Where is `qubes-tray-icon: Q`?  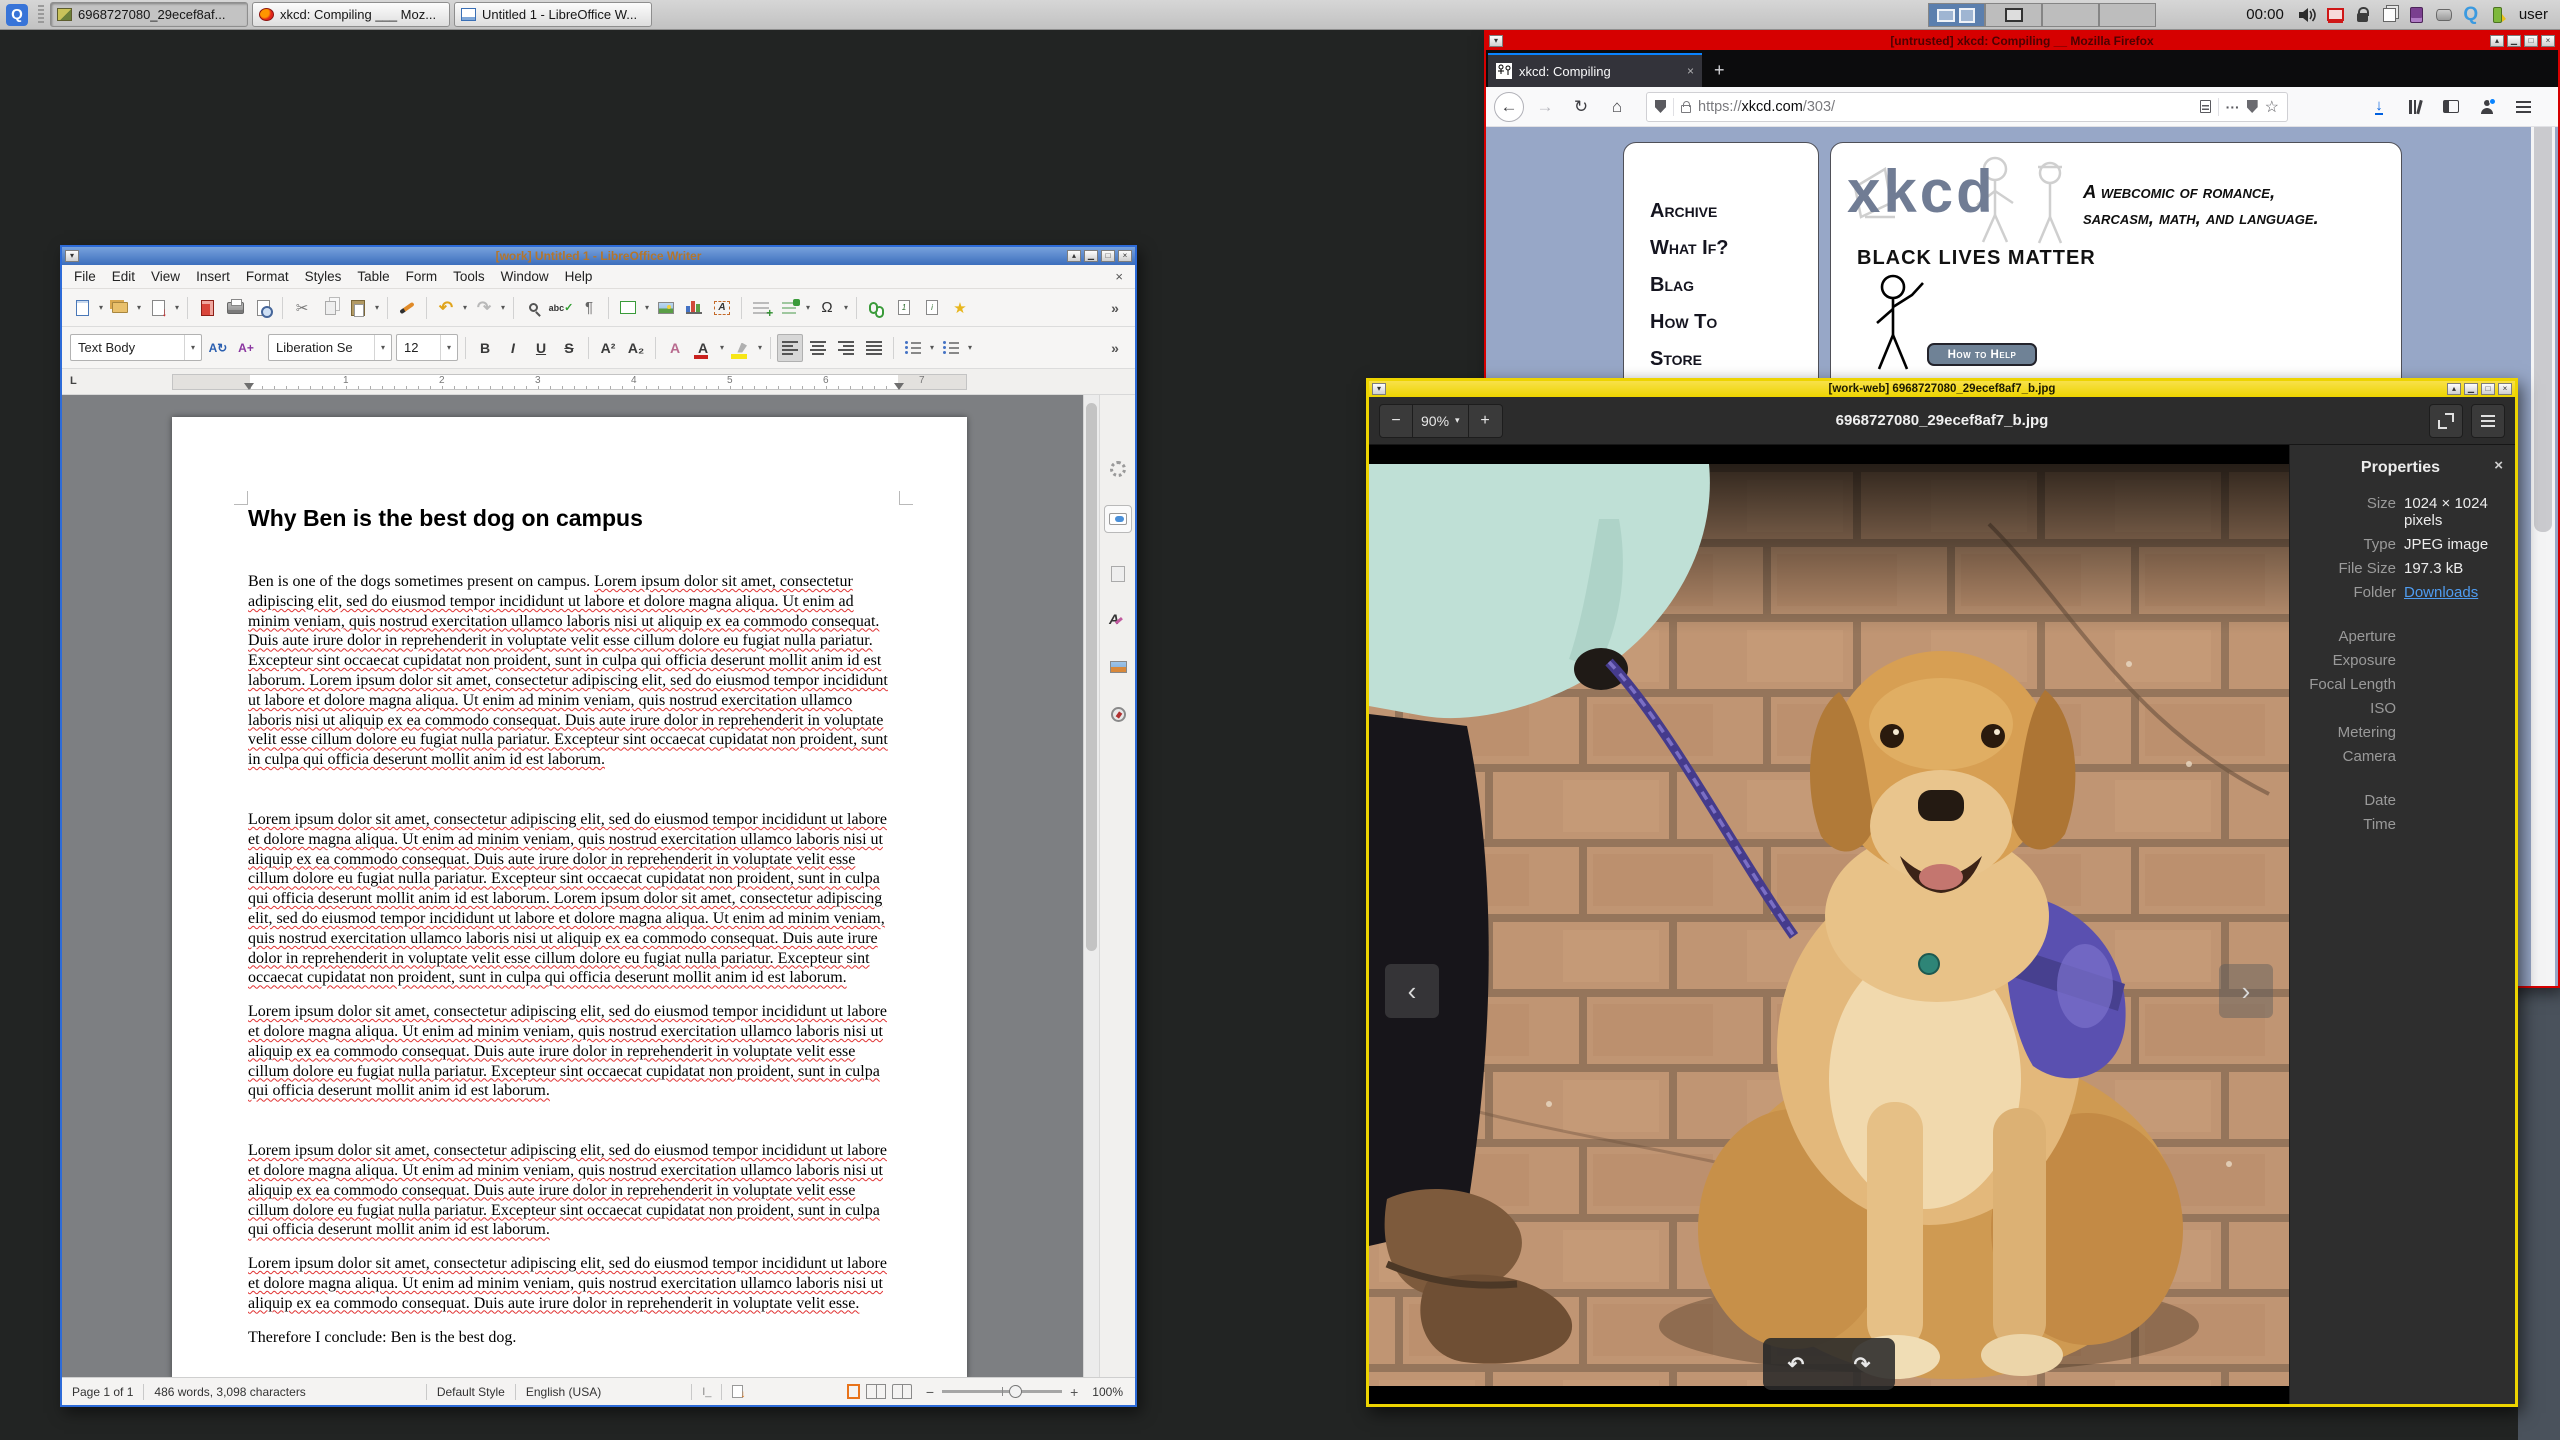 qubes-tray-icon: Q is located at coordinates (2471, 14).